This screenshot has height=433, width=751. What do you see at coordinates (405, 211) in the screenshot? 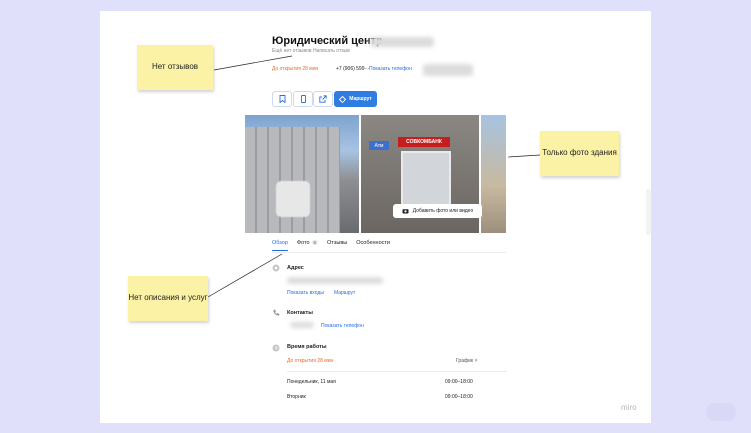
I see `camera-icon` at bounding box center [405, 211].